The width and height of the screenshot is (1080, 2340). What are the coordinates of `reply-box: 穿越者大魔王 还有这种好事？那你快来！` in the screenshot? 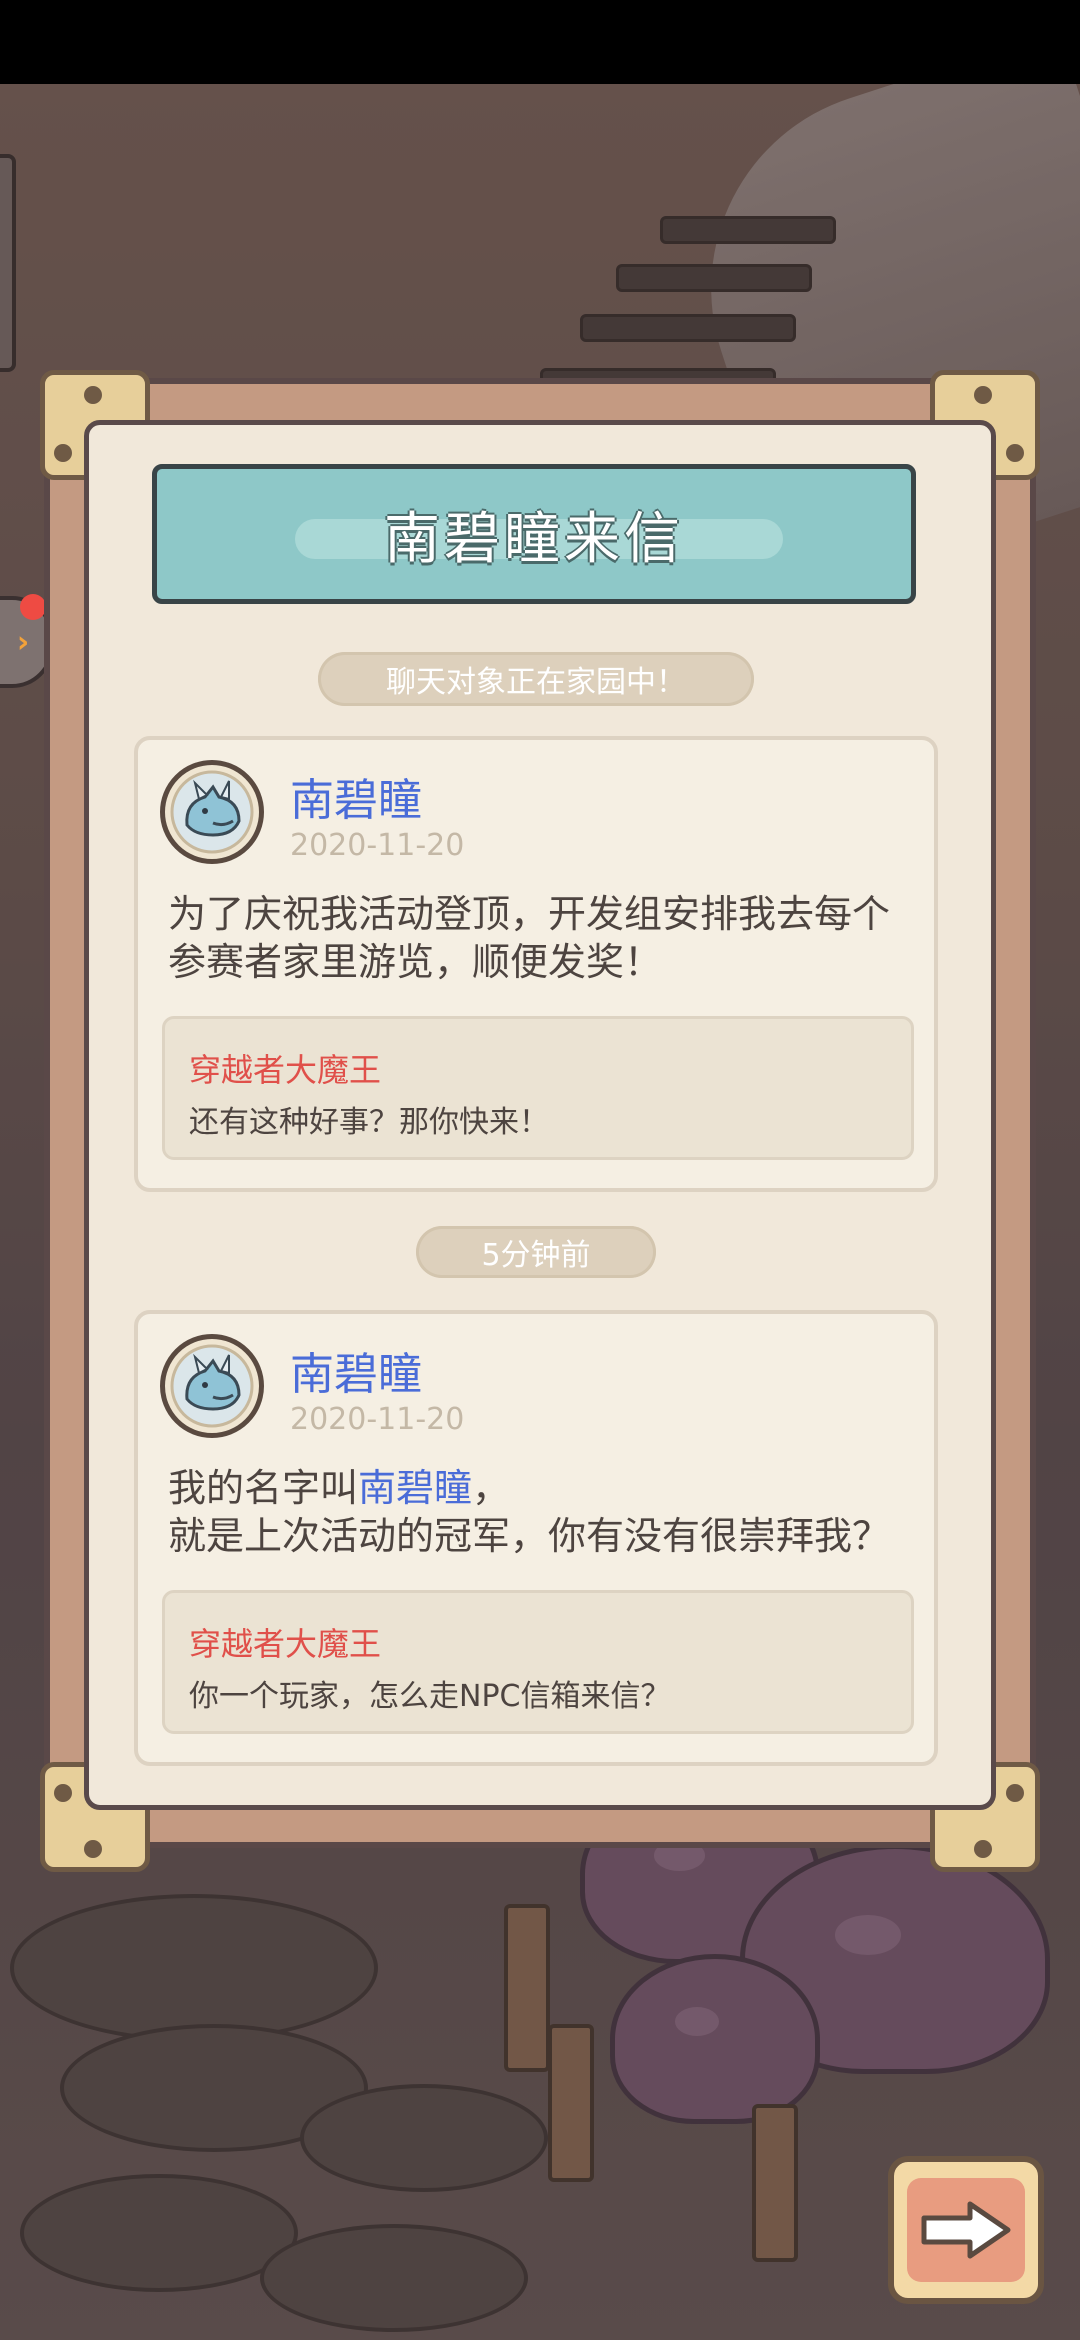 It's located at (538, 1088).